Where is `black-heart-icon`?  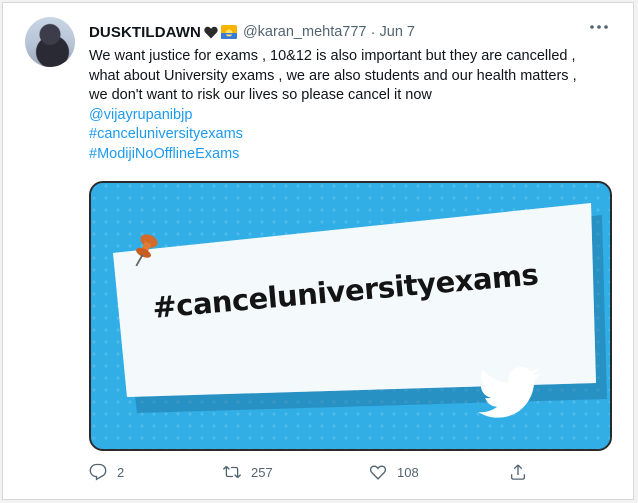
black-heart-icon is located at coordinates (211, 32).